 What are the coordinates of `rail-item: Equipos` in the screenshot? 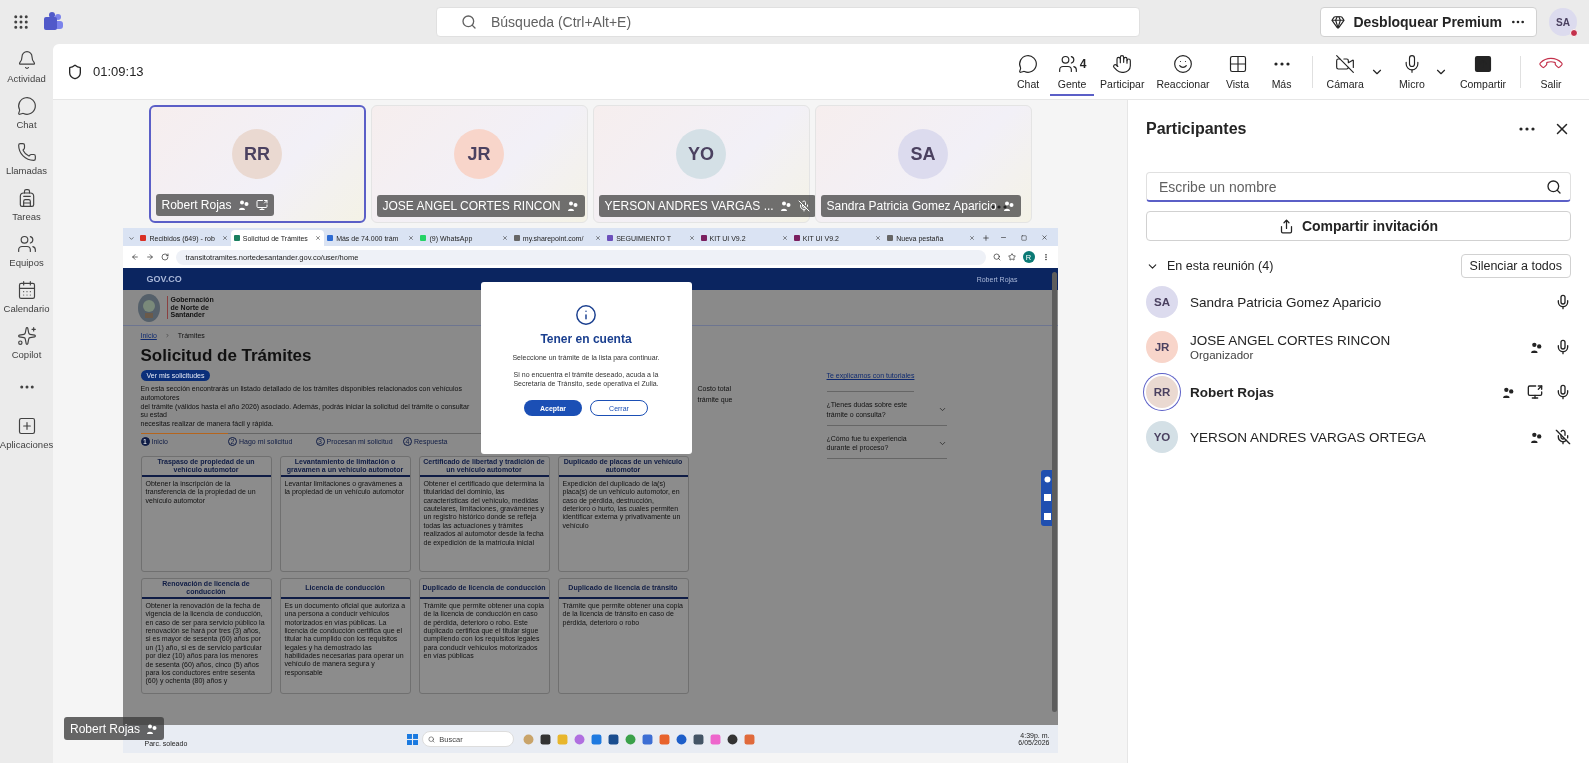 It's located at (26, 251).